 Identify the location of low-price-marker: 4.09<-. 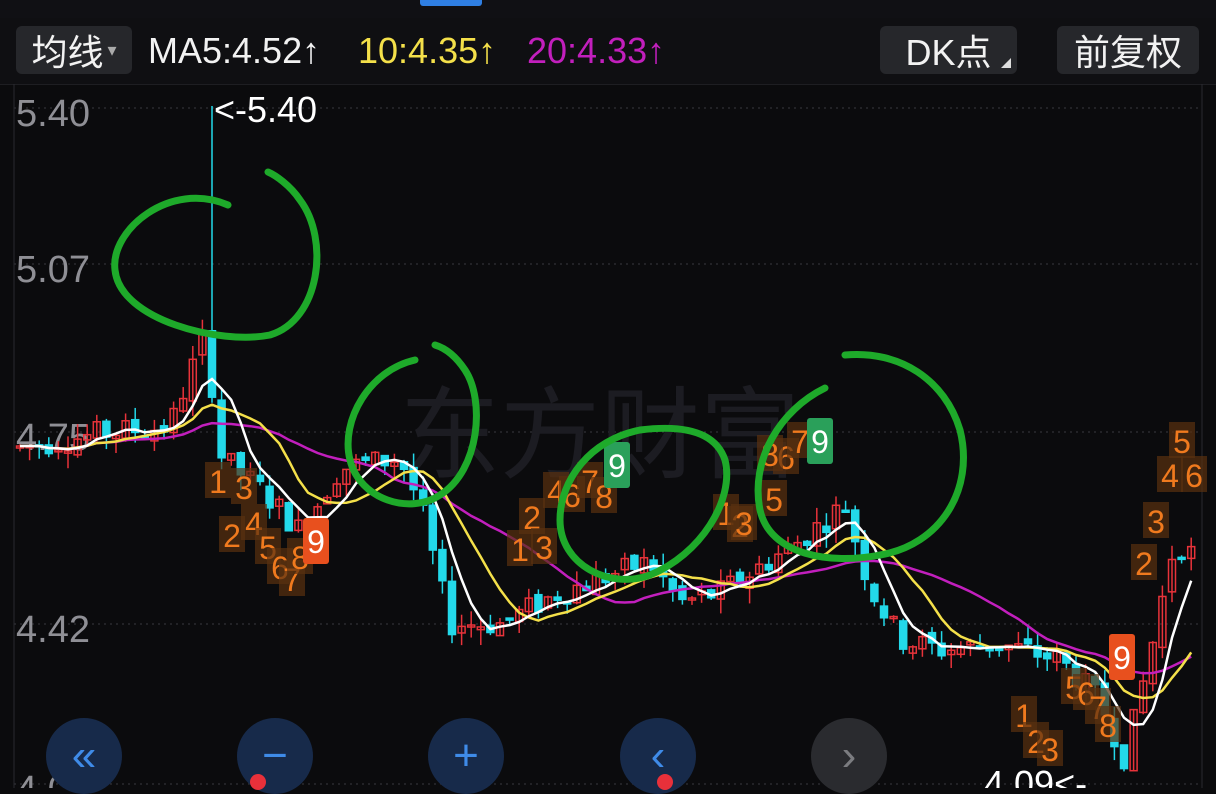
(1035, 775).